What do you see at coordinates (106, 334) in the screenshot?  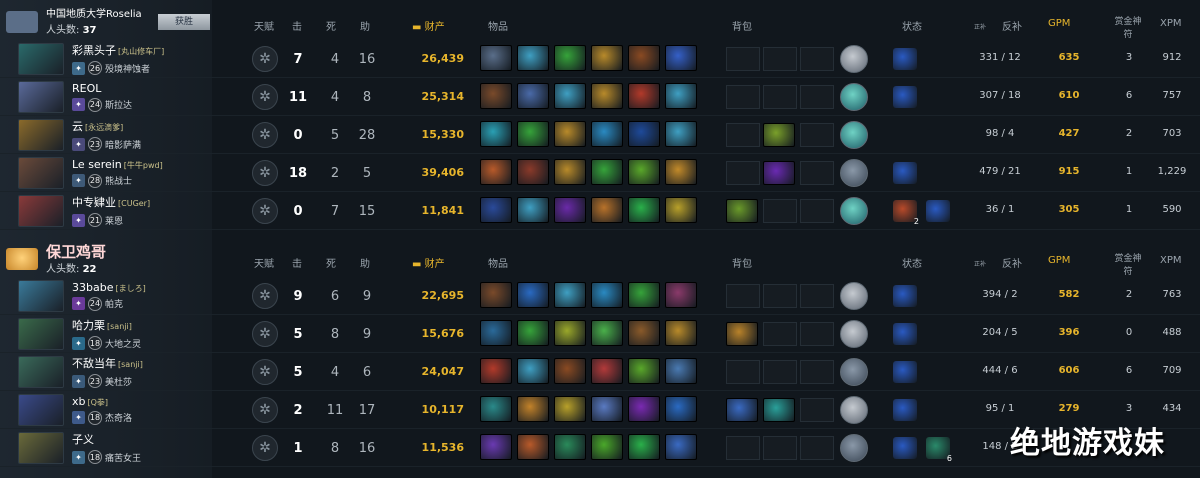 I see `player-card: 哈力栗 [sanji] ✦ 18 大地之灵` at bounding box center [106, 334].